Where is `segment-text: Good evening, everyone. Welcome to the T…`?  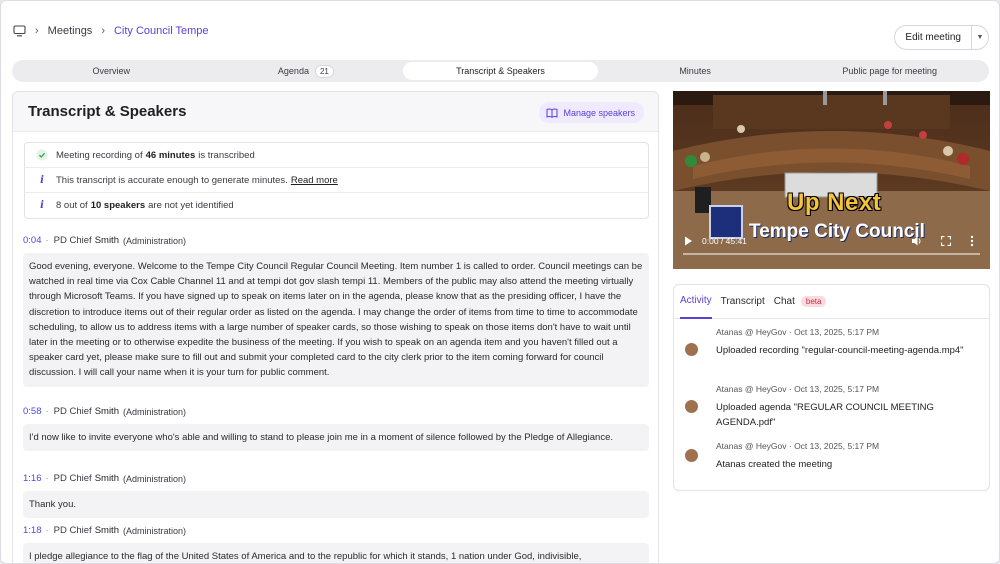
segment-text: Good evening, everyone. Welcome to the T… is located at coordinates (336, 320).